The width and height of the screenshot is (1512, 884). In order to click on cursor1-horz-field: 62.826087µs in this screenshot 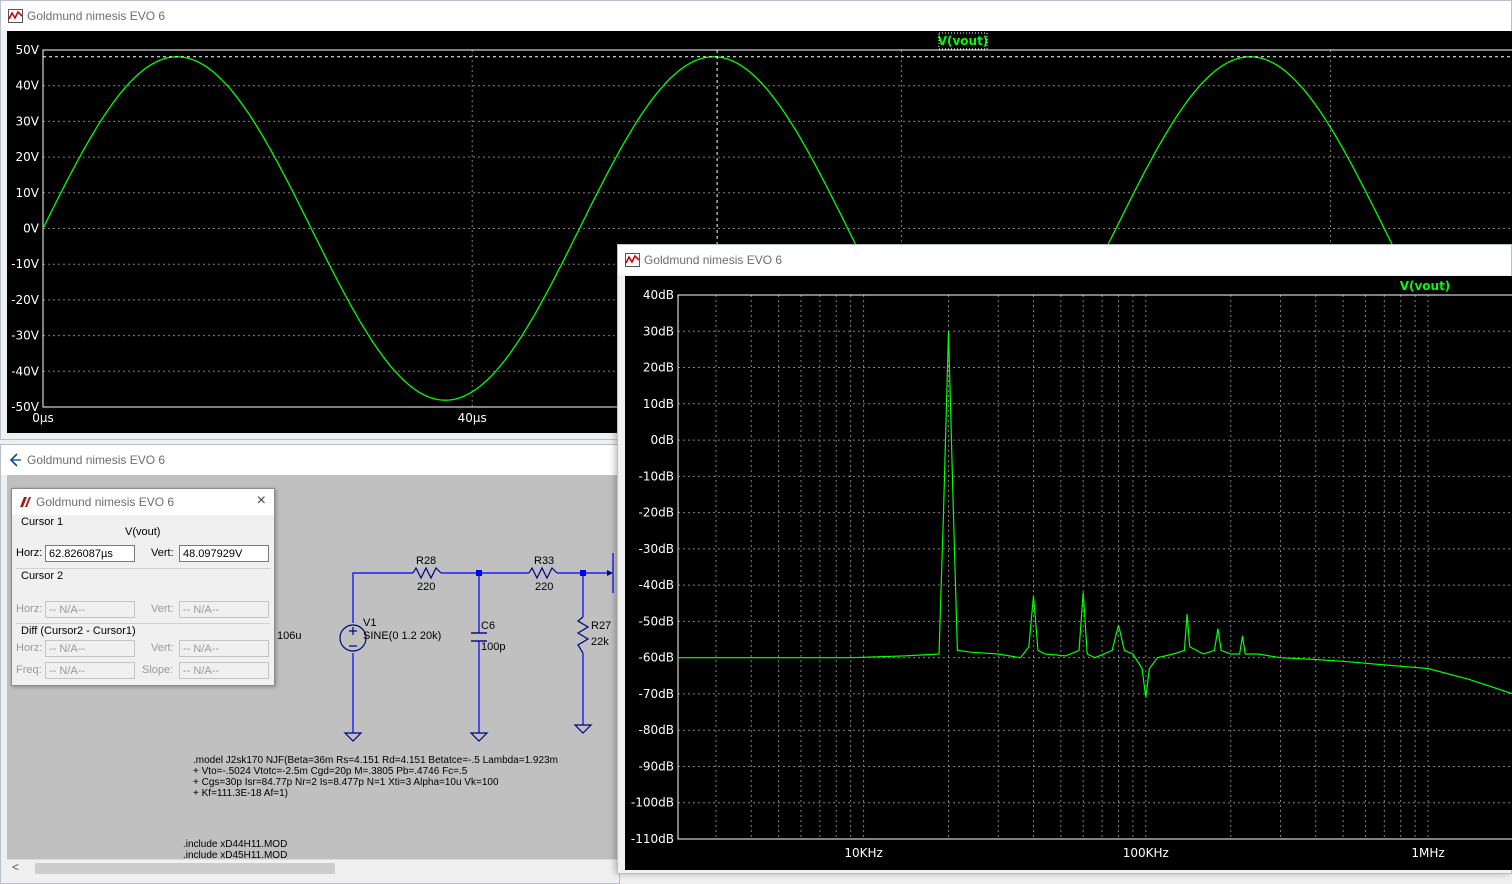, I will do `click(90, 553)`.